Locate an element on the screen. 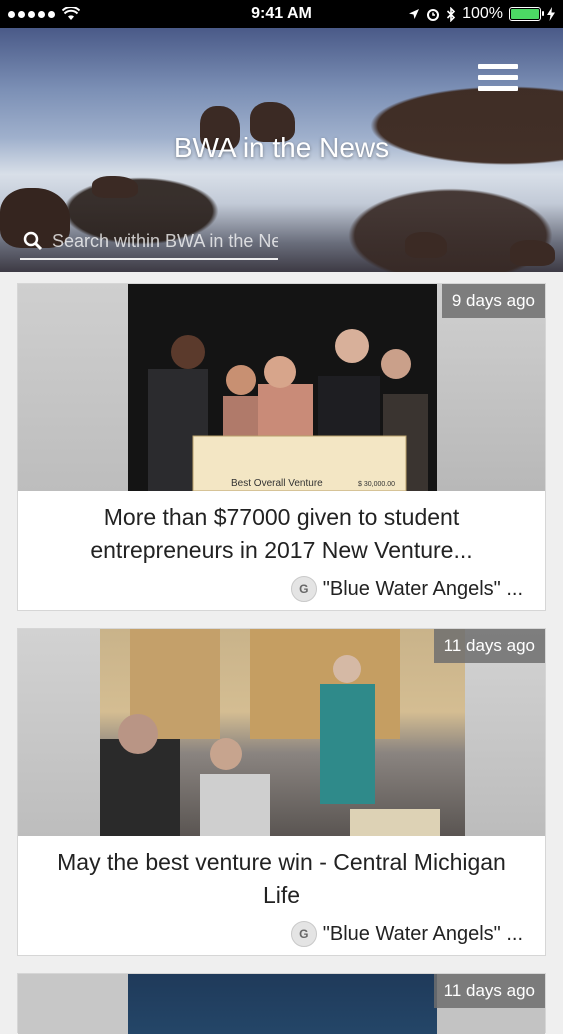 The width and height of the screenshot is (563, 1034). battery-percent: 100% is located at coordinates (482, 13).